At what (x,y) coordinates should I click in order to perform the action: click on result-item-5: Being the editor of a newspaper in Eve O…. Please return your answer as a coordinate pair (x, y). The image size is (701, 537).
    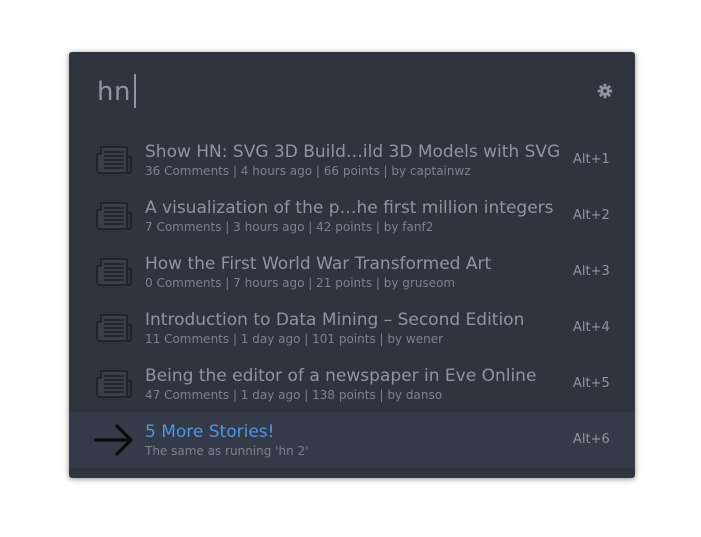
    Looking at the image, I should click on (352, 384).